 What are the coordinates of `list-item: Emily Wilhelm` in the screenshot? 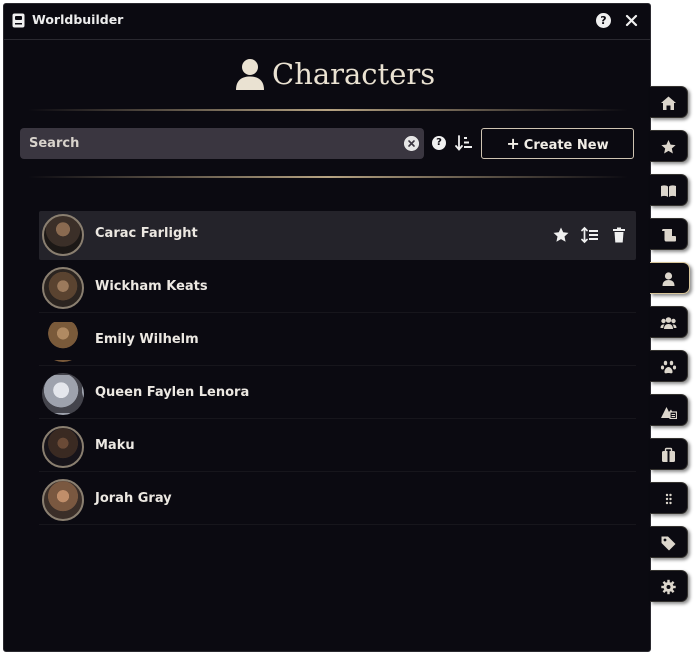 It's located at (337, 341).